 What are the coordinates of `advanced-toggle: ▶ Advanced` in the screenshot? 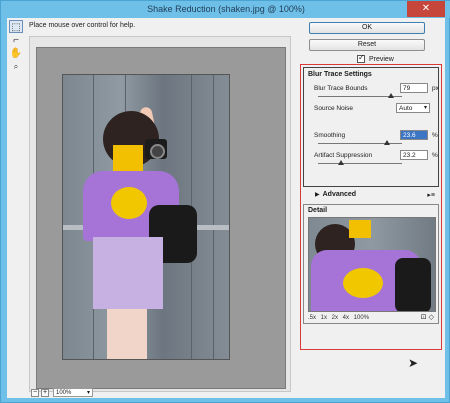 It's located at (335, 194).